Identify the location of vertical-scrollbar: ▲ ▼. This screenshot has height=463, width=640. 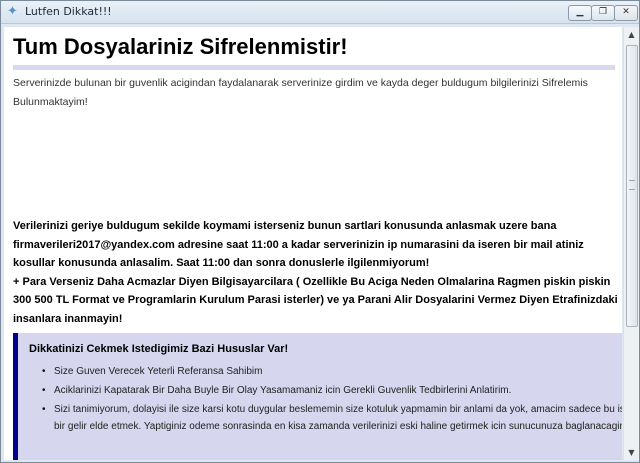
(631, 243).